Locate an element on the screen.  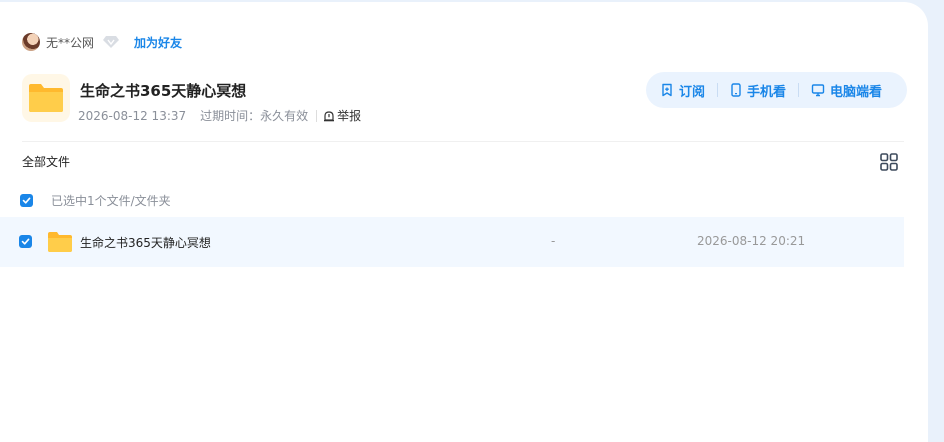
monitor-icon is located at coordinates (818, 90).